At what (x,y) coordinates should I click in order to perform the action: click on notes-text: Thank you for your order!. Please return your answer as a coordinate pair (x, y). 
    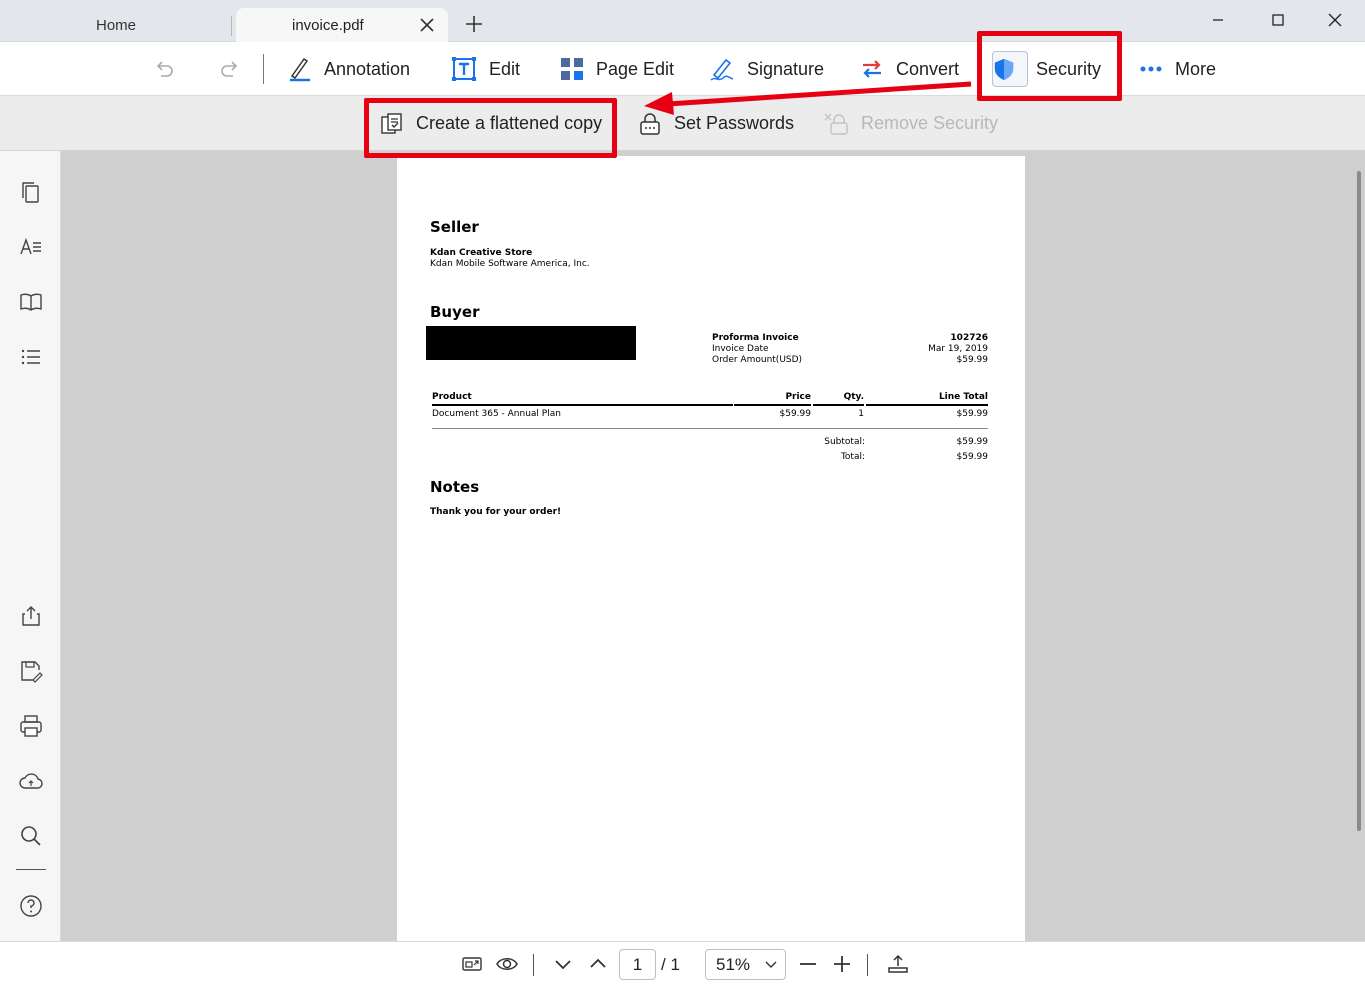
    Looking at the image, I should click on (496, 512).